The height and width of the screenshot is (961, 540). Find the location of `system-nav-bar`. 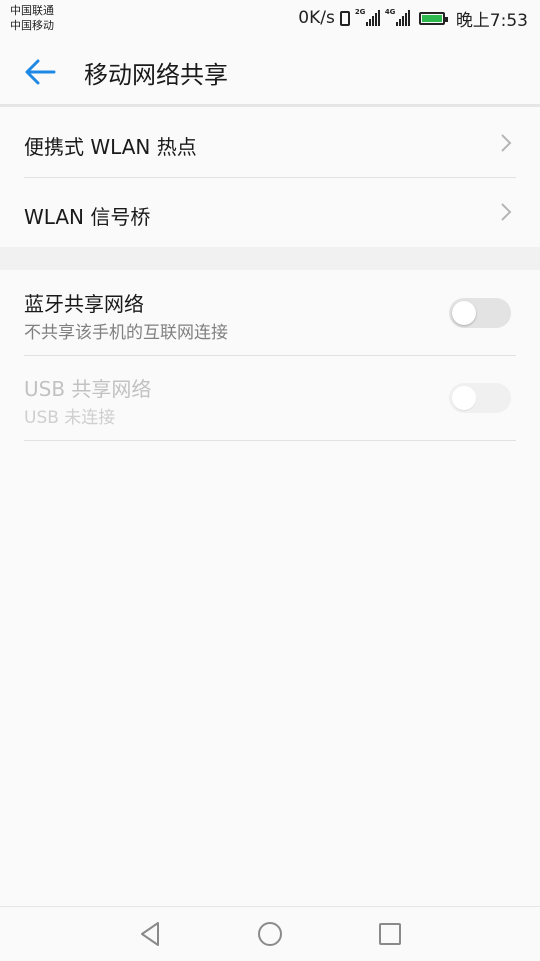

system-nav-bar is located at coordinates (270, 933).